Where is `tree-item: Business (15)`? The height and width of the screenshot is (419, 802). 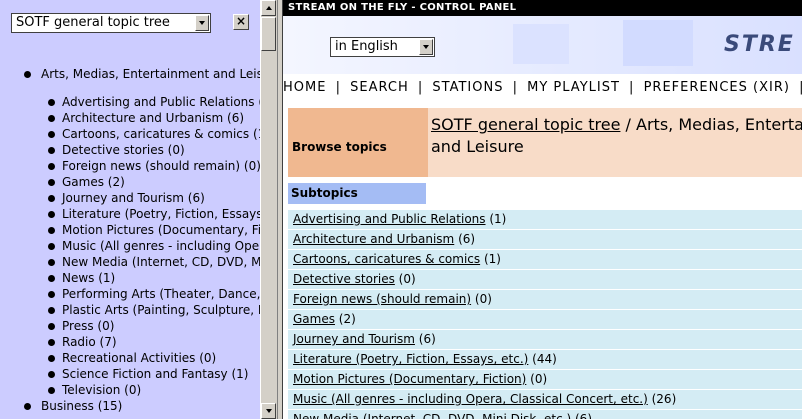 tree-item: Business (15) is located at coordinates (81, 406).